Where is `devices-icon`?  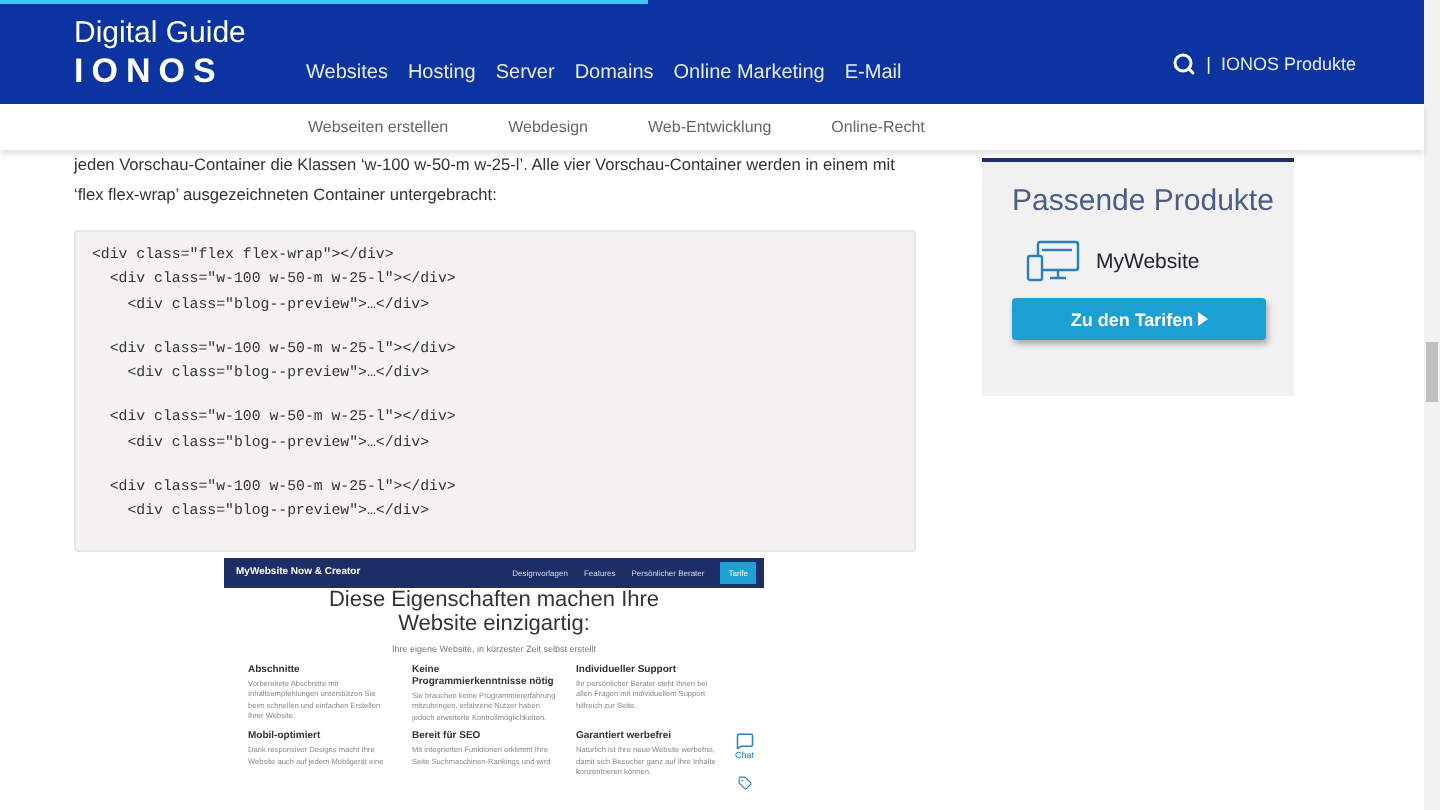 devices-icon is located at coordinates (1053, 261).